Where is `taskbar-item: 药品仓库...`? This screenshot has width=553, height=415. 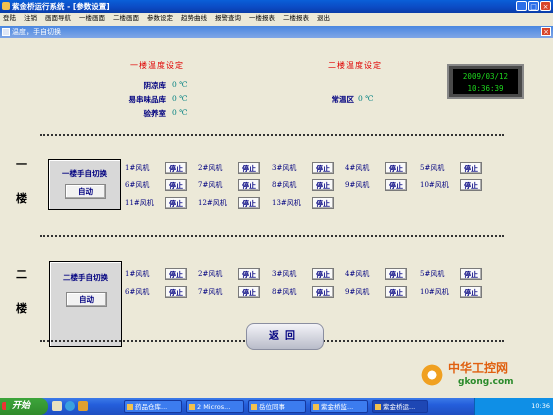 taskbar-item: 药品仓库... is located at coordinates (153, 406).